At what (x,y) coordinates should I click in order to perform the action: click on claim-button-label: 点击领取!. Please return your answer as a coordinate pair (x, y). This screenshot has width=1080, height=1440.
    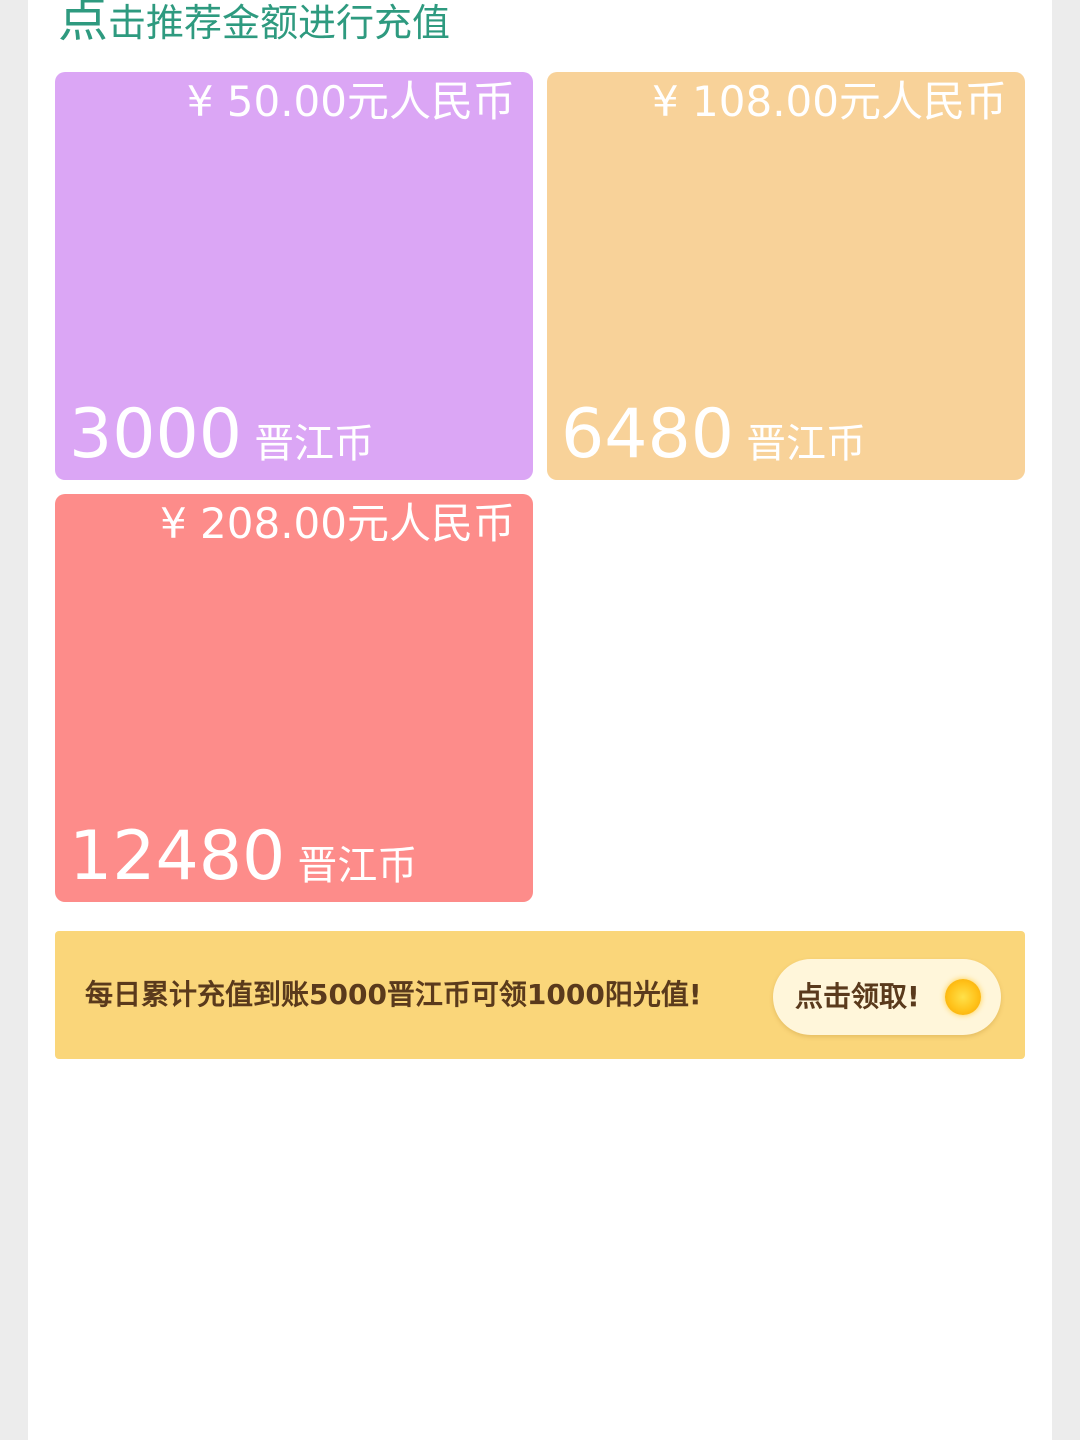
    Looking at the image, I should click on (857, 996).